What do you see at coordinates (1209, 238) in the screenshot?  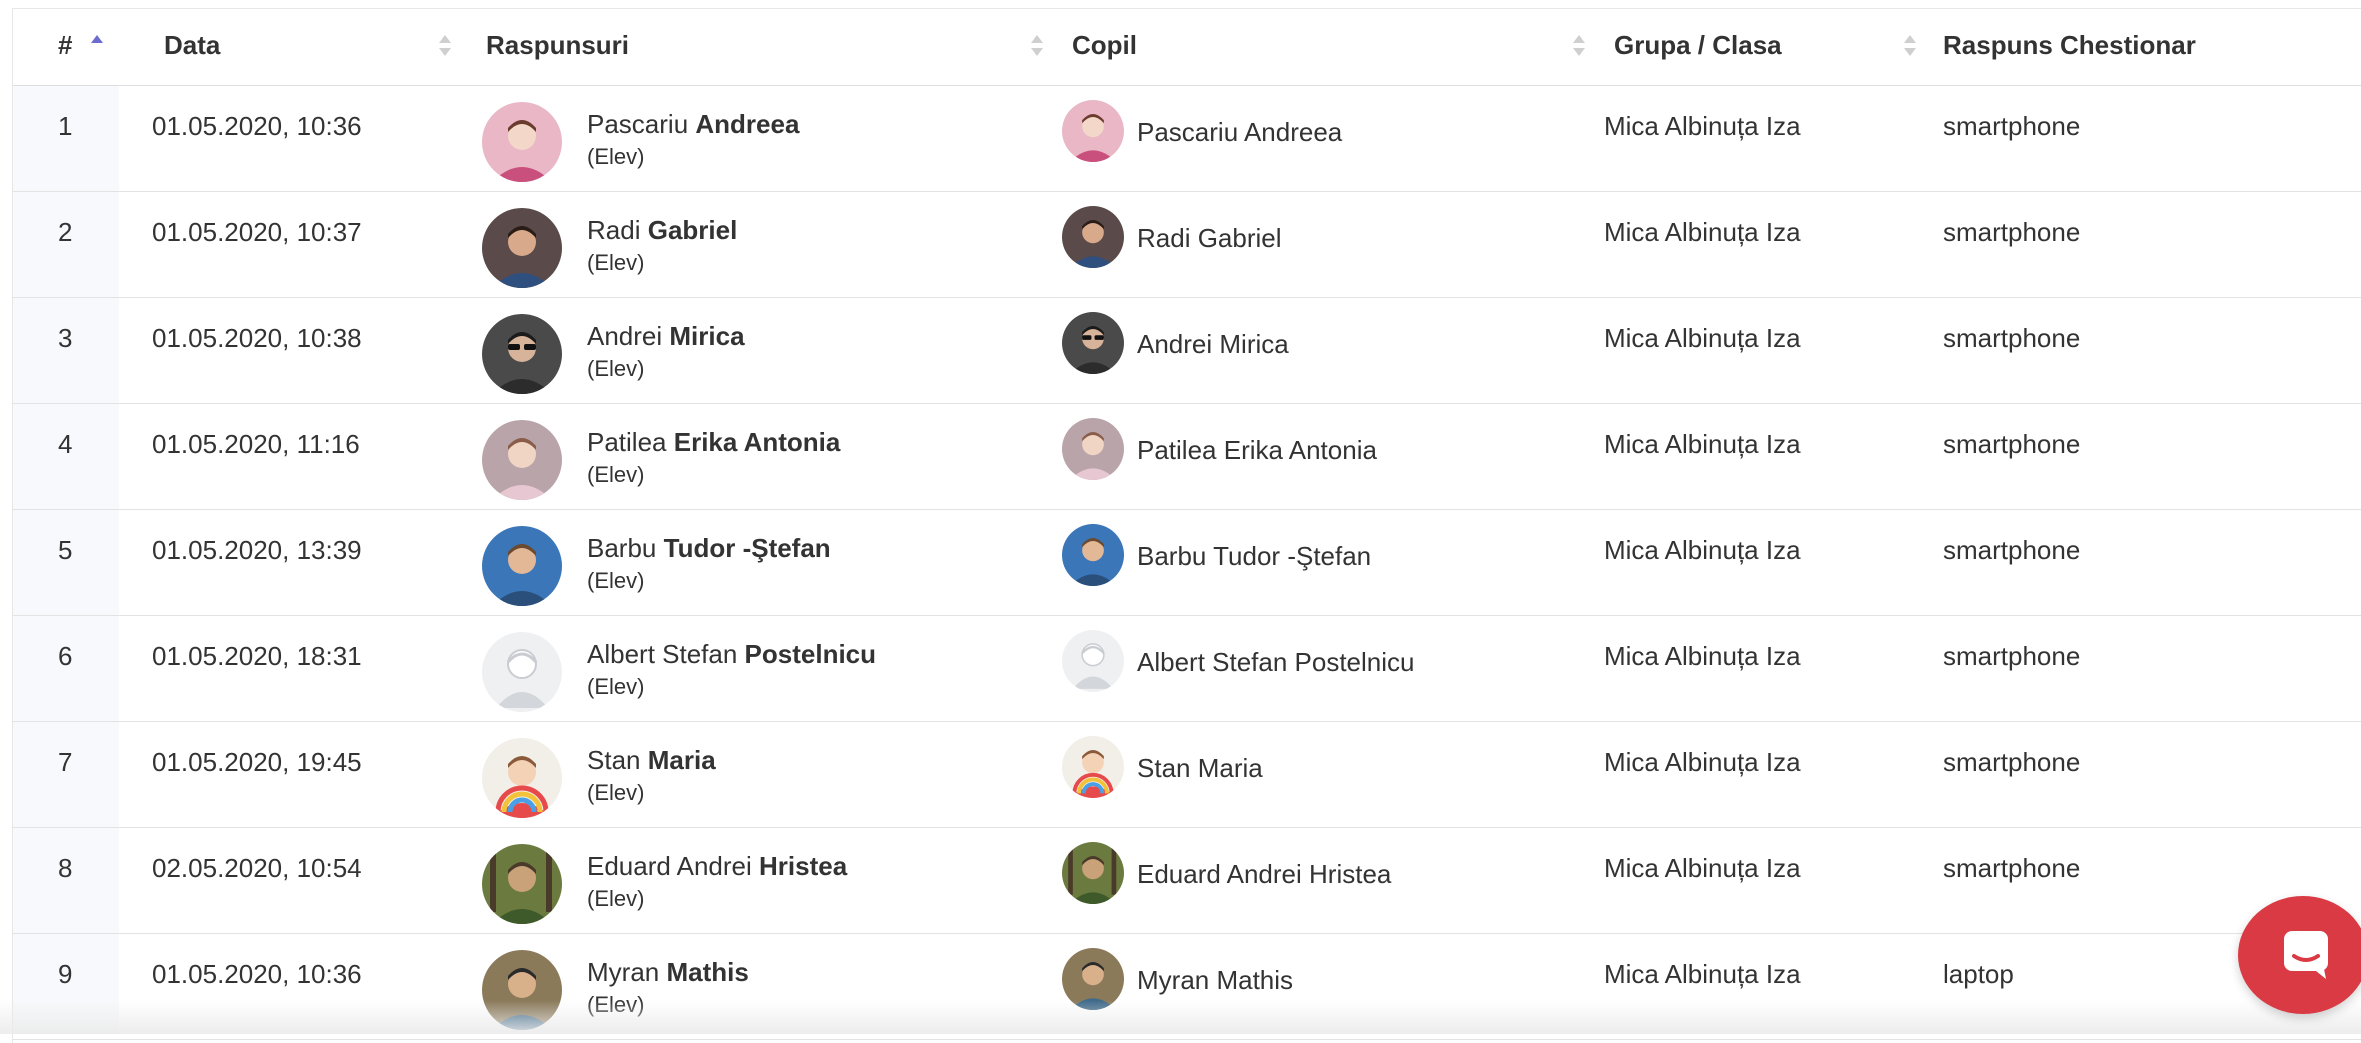 I see `child-name: Radi Gabriel` at bounding box center [1209, 238].